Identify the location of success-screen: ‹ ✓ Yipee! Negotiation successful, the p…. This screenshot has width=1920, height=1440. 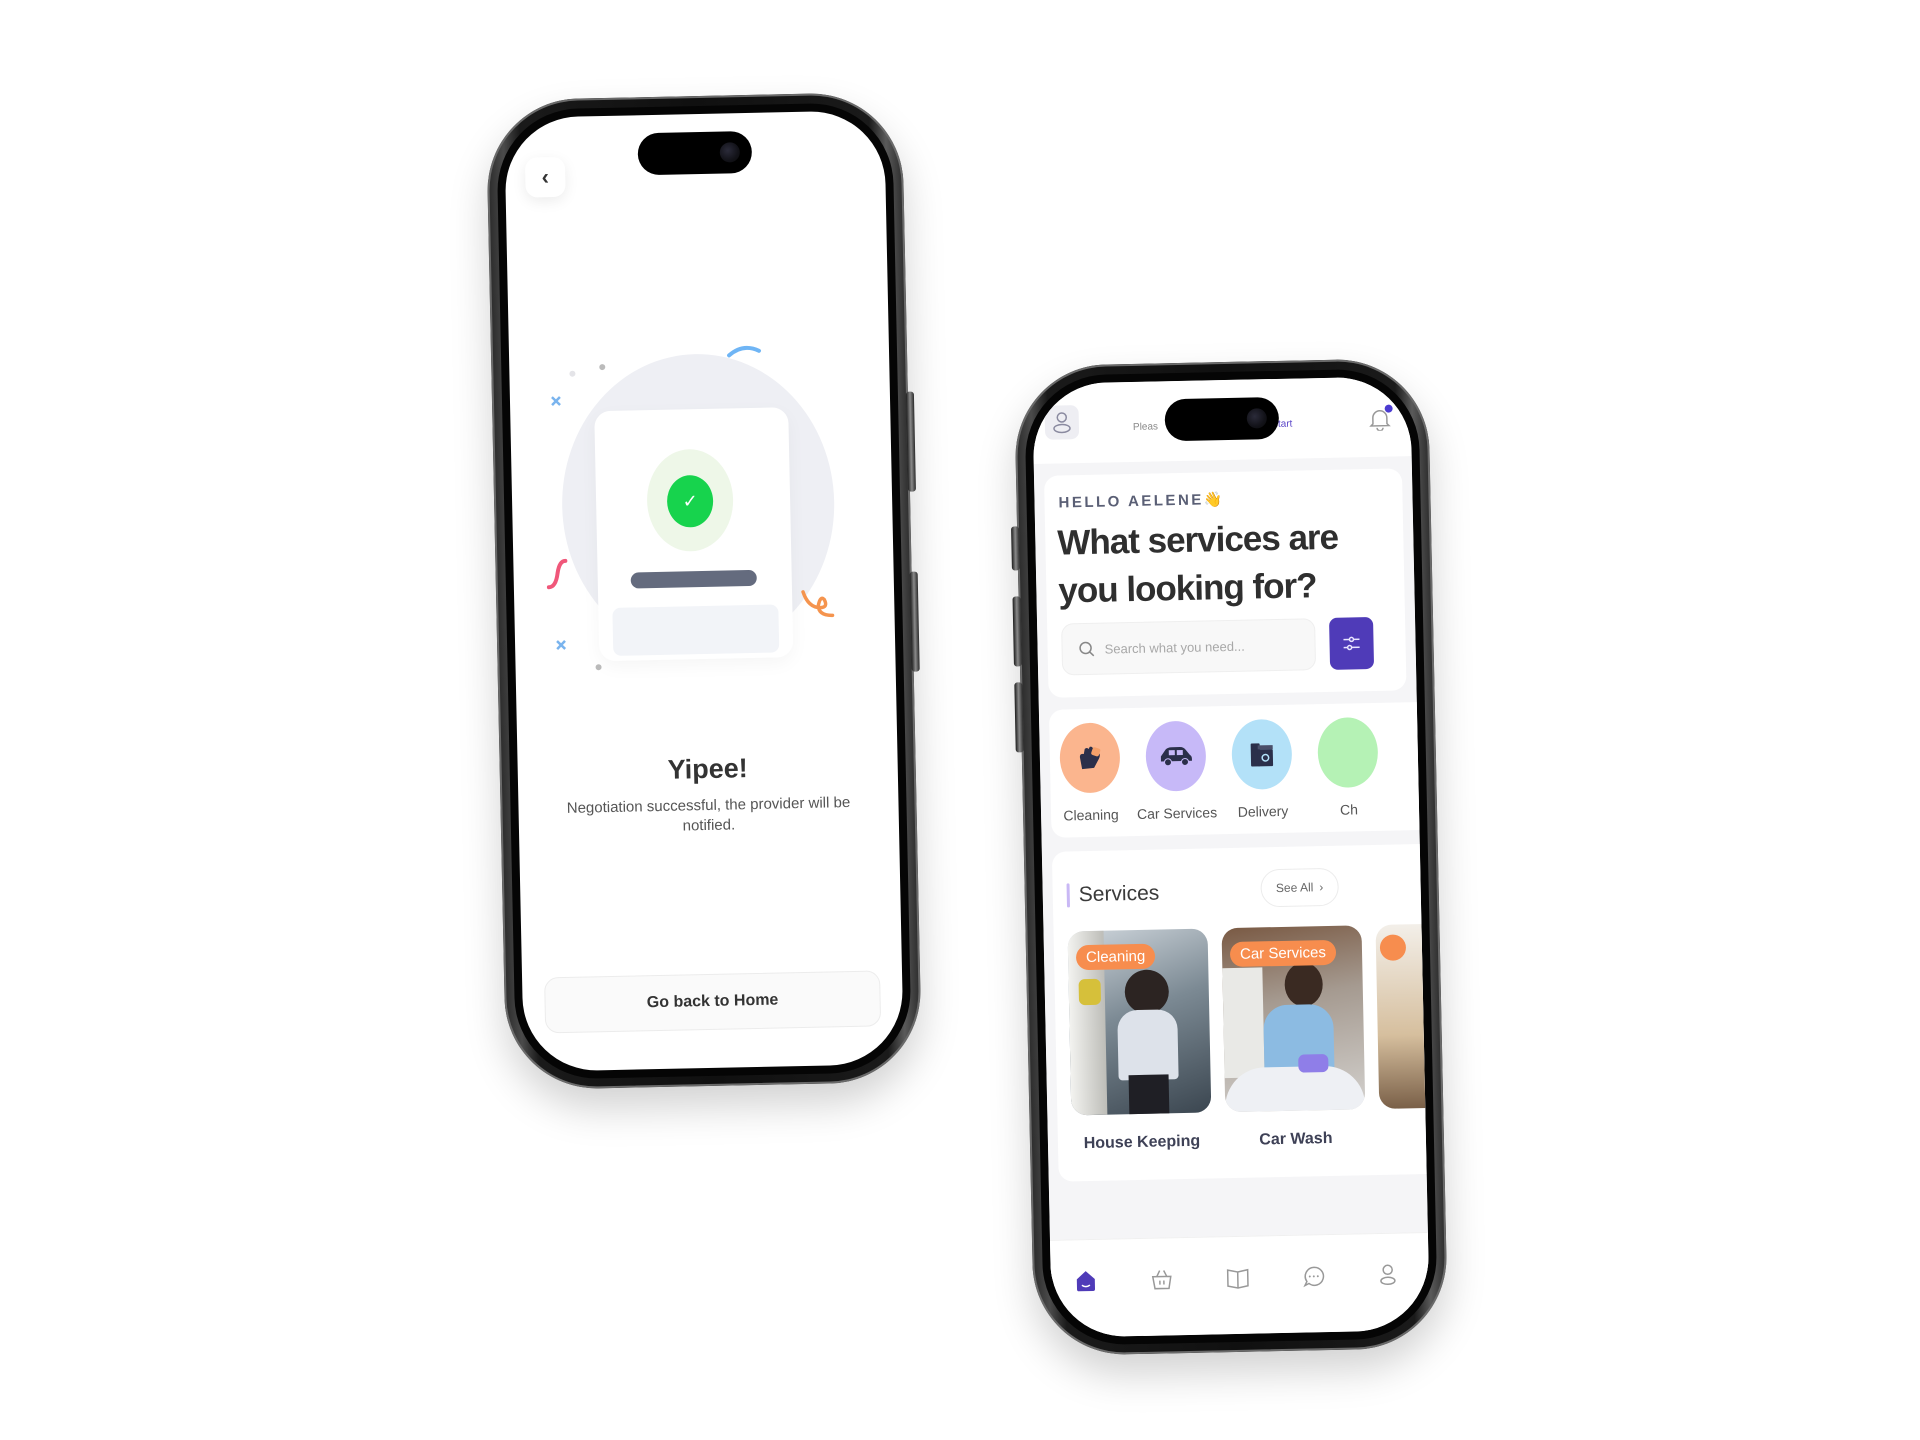
(704, 591).